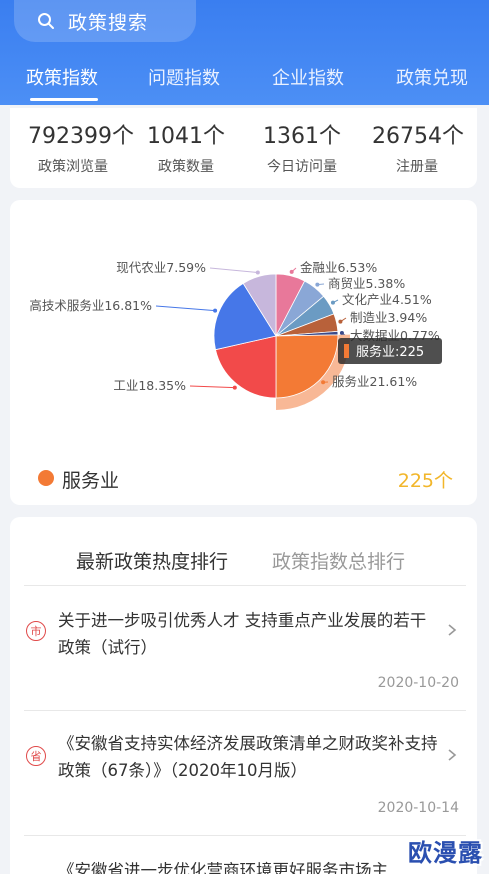 Image resolution: width=489 pixels, height=874 pixels. I want to click on pie-data-label: 金融业6.53%, so click(338, 267).